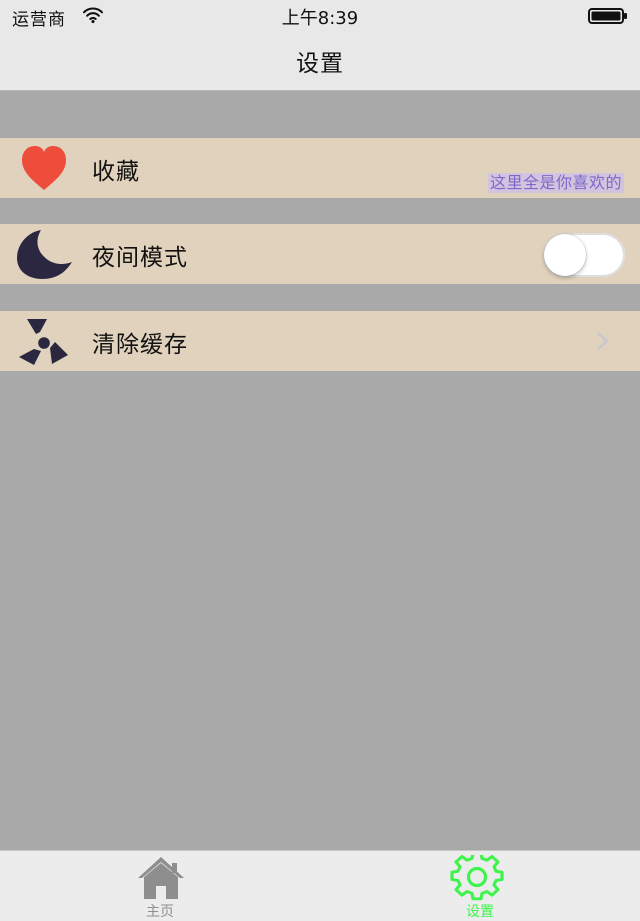 The height and width of the screenshot is (921, 640). What do you see at coordinates (480, 912) in the screenshot?
I see `tab-settings-label: 设置` at bounding box center [480, 912].